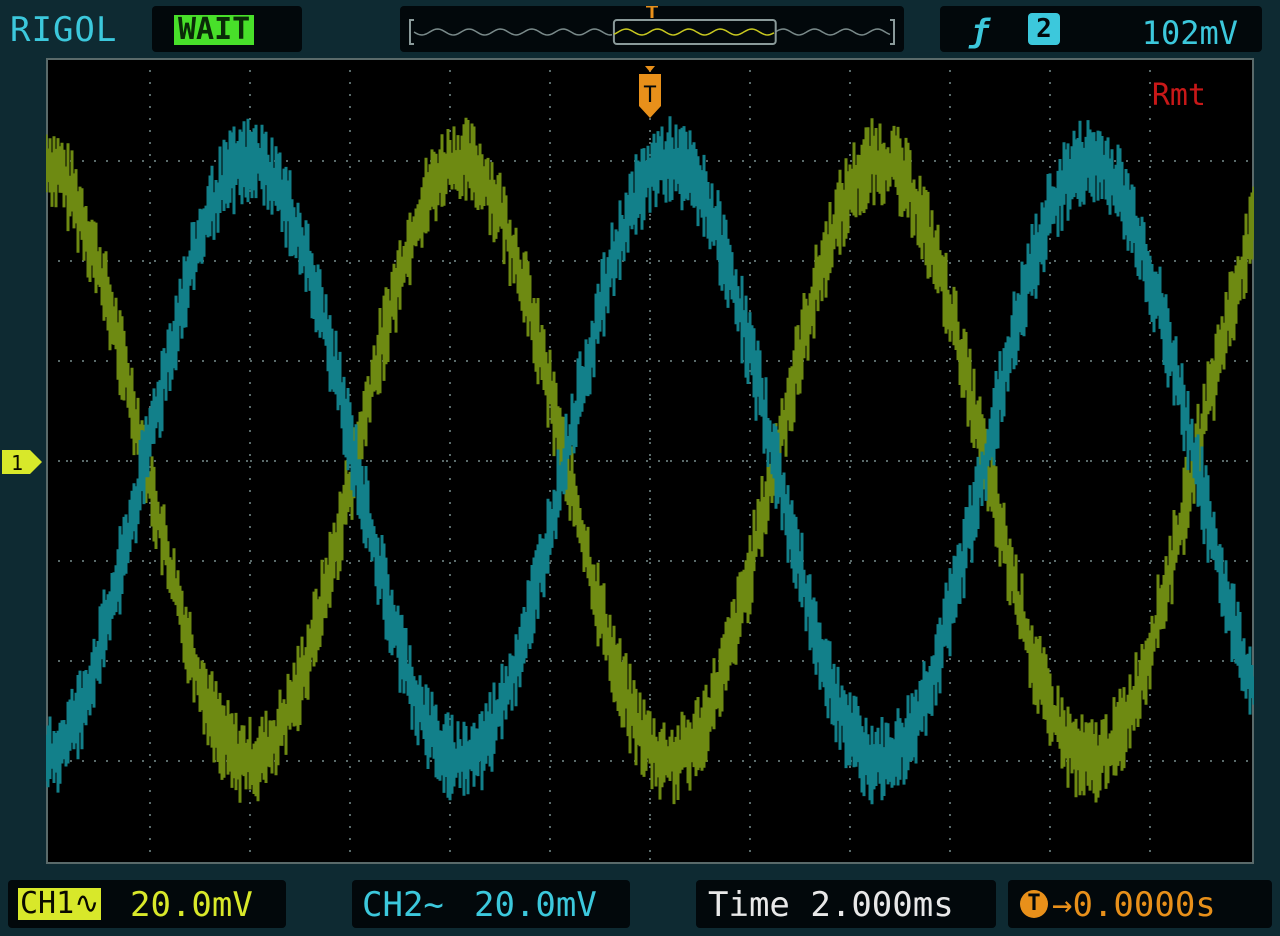 The image size is (1280, 936). Describe the element at coordinates (393, 905) in the screenshot. I see `ch2-name: CH2` at that location.